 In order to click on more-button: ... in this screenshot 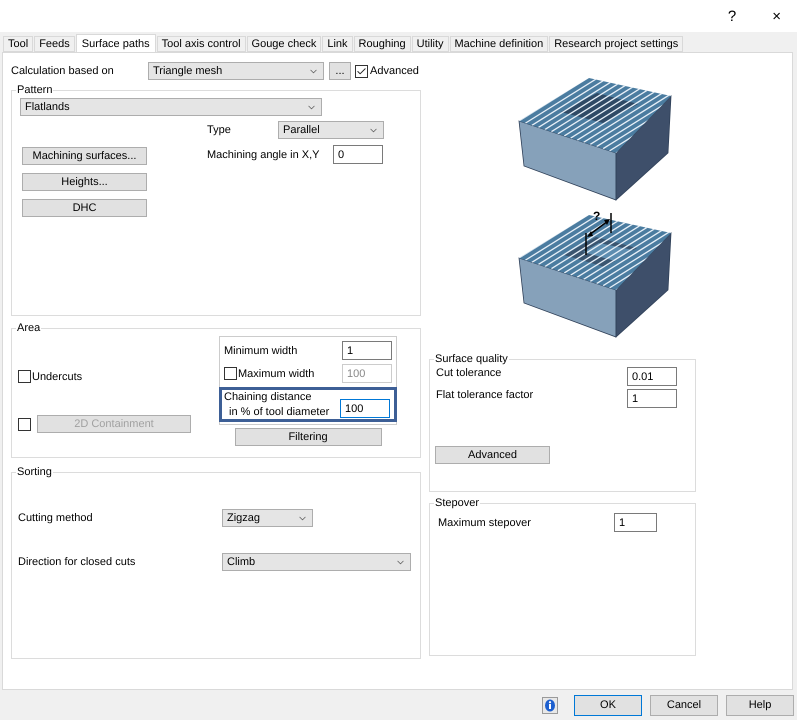, I will do `click(340, 71)`.